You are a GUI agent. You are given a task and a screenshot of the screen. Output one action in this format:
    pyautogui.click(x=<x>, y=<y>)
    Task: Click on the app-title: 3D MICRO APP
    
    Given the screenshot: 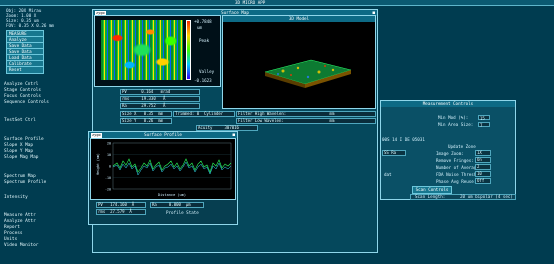 What is the action you would take?
    pyautogui.click(x=250, y=2)
    